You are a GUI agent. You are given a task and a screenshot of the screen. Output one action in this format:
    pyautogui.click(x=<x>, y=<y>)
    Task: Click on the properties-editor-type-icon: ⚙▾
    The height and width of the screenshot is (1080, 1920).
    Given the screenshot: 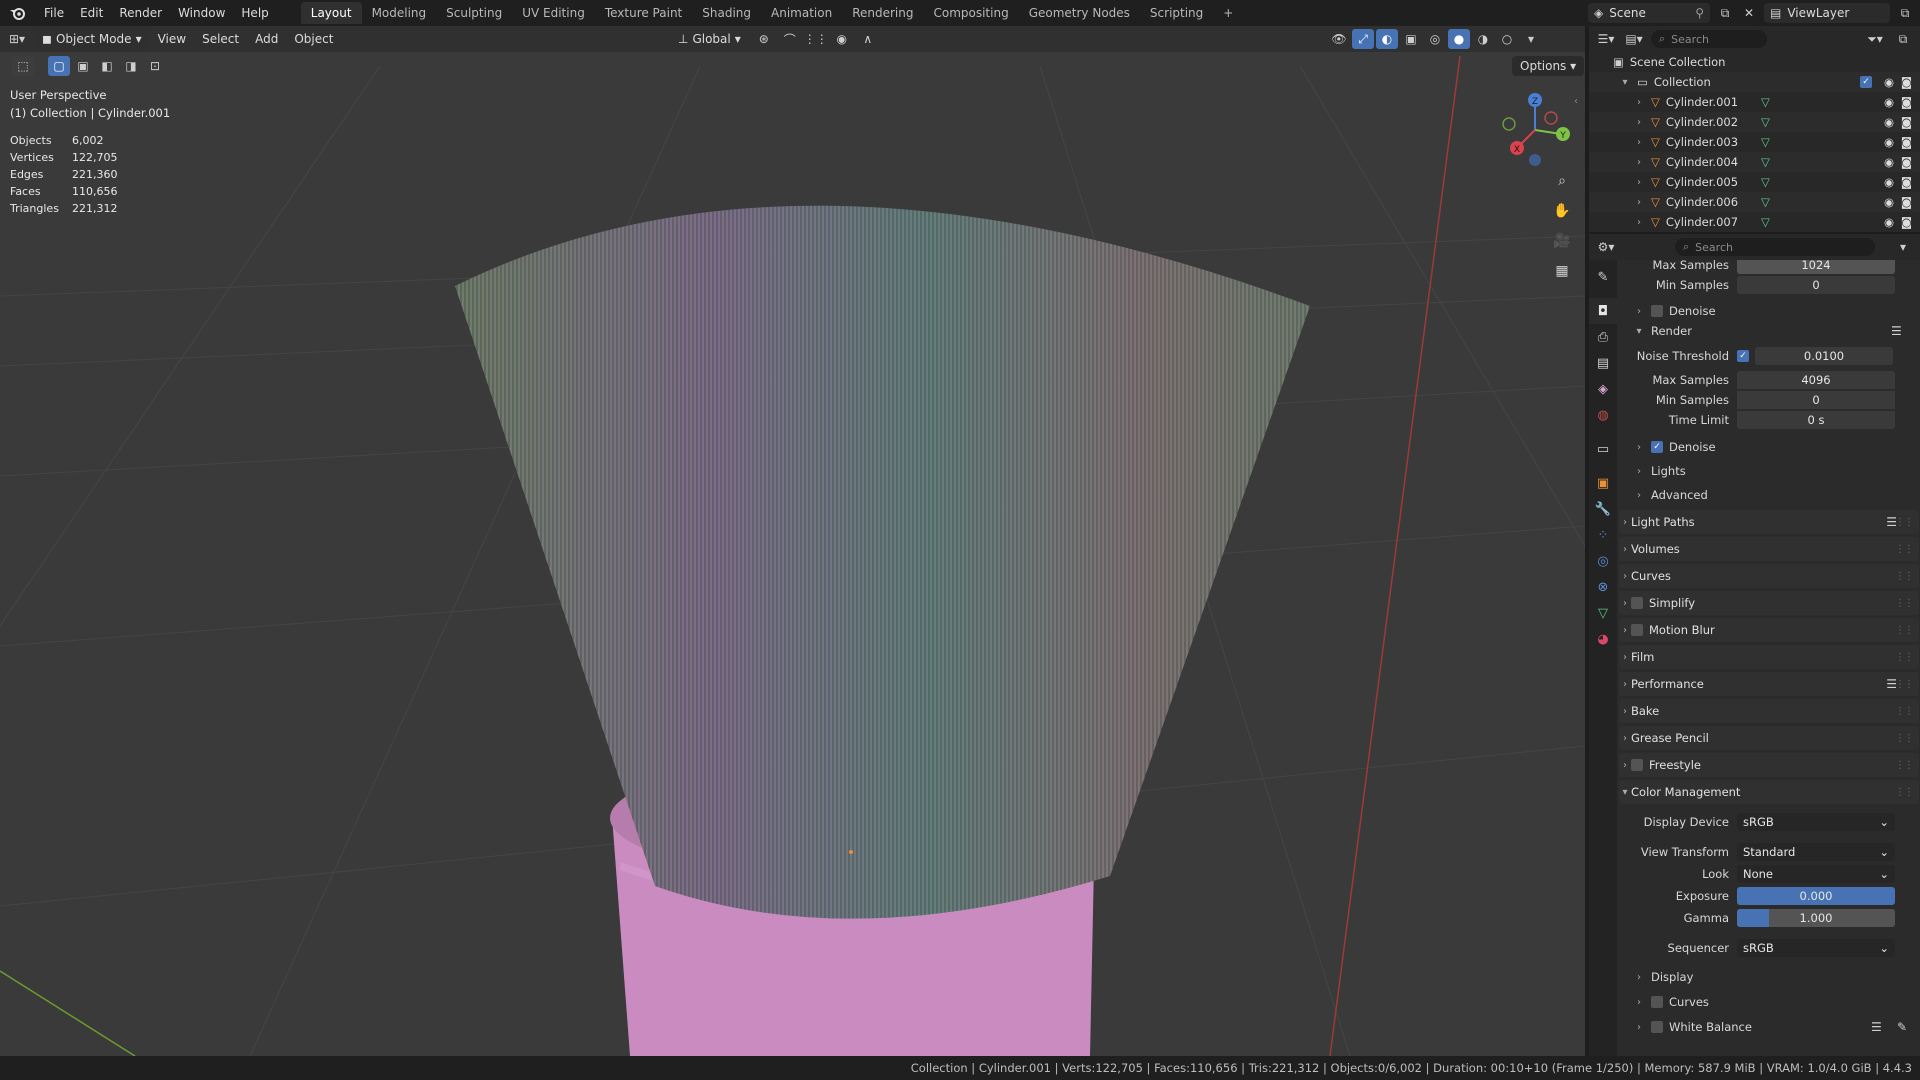 What is the action you would take?
    pyautogui.click(x=1606, y=247)
    